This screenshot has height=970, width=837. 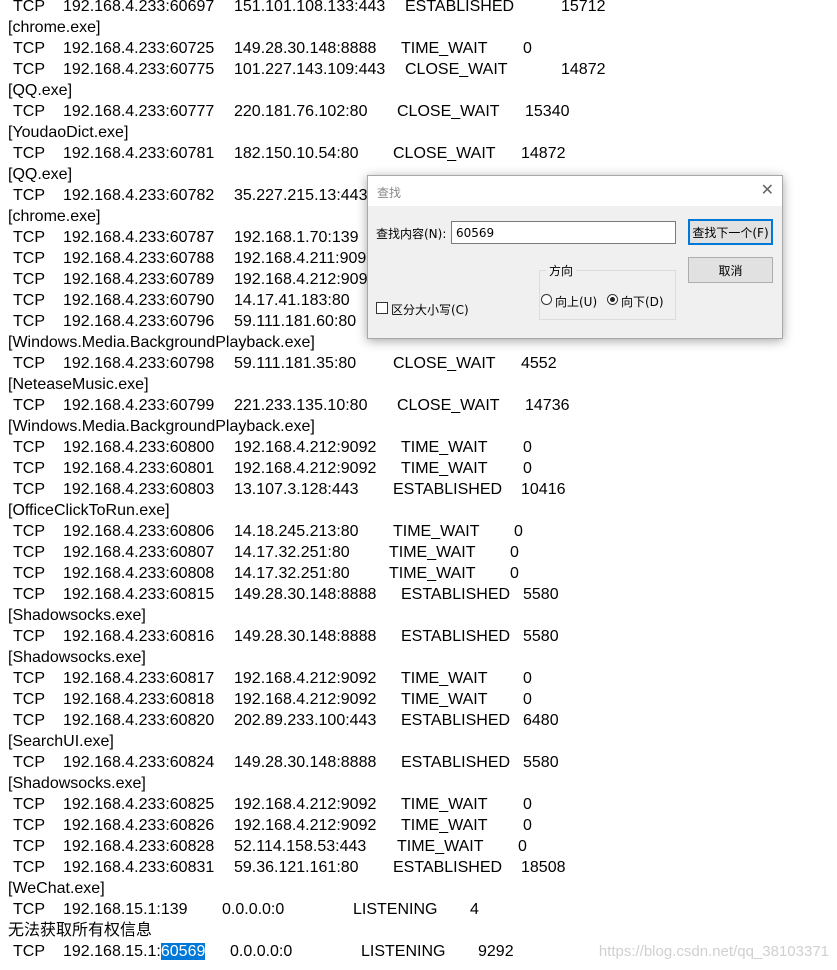 I want to click on direction-up-label: 向上(U), so click(x=576, y=301).